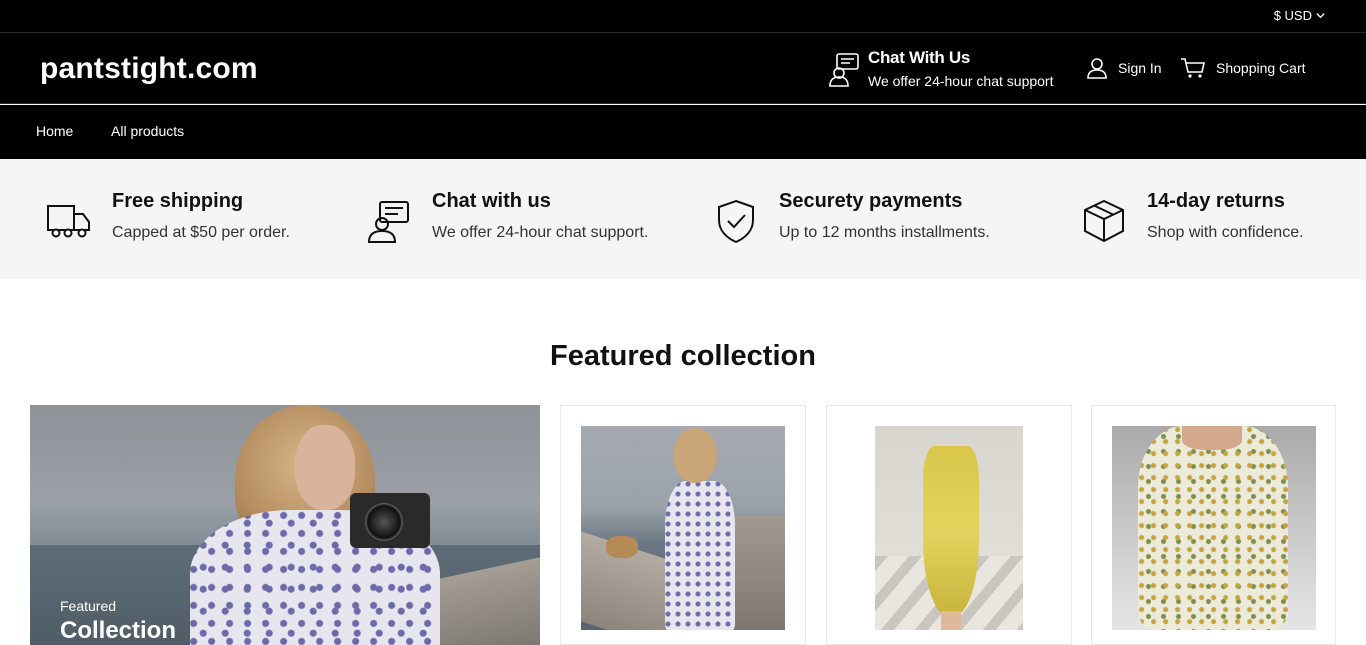 The image size is (1366, 645). Describe the element at coordinates (871, 201) in the screenshot. I see `feature-title: Securety payments` at that location.